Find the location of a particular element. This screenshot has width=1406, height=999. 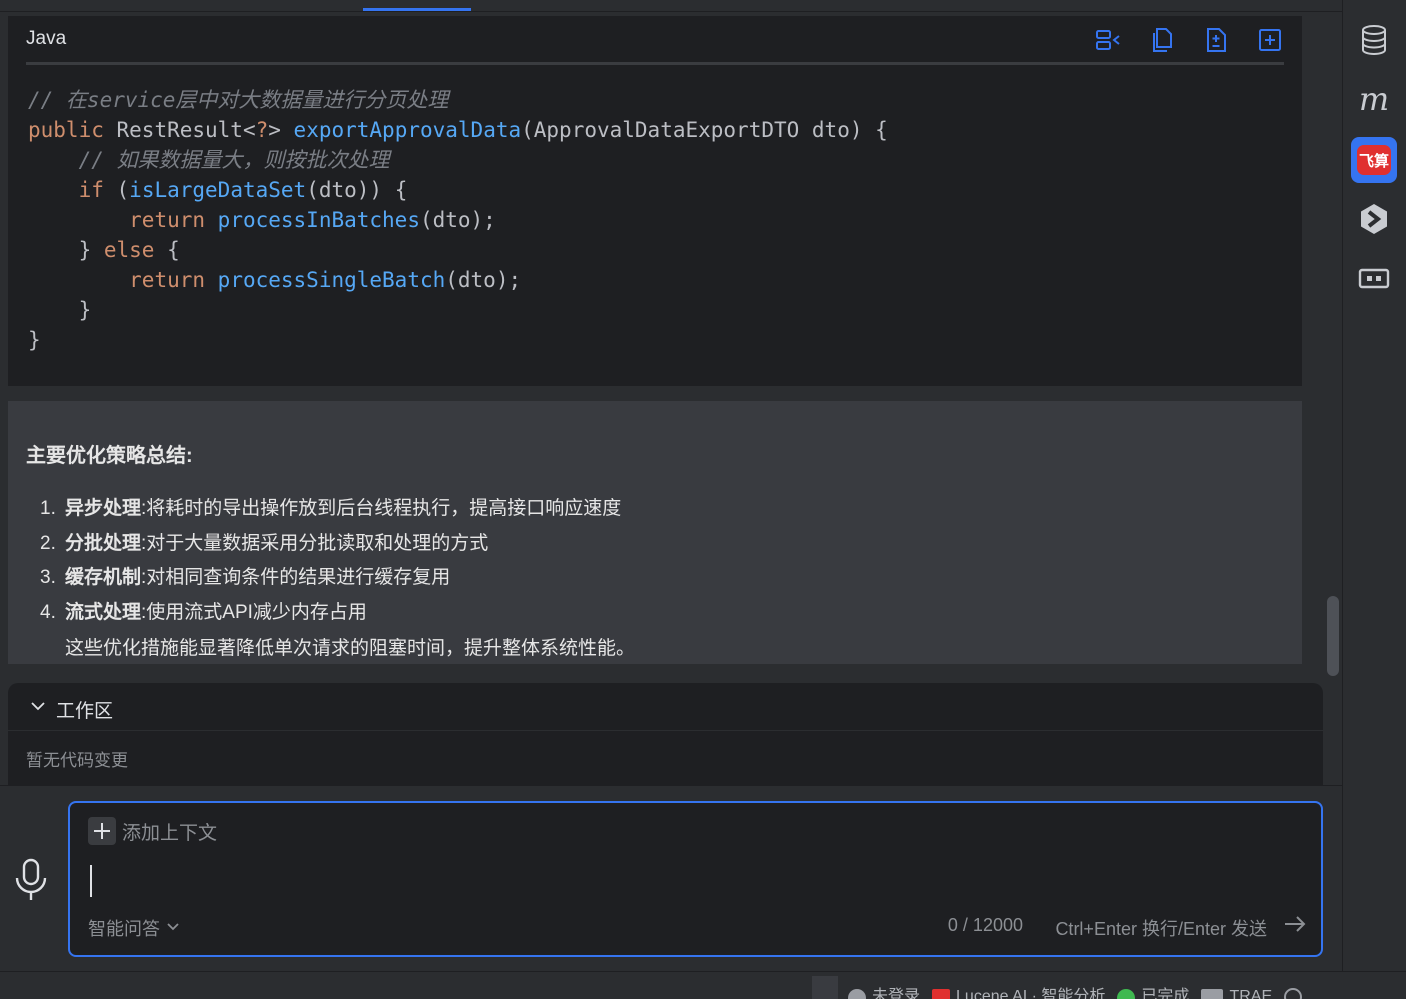

status-bar: 未登录 Lucene AI · 智能分析 已完成 TRAE is located at coordinates (703, 985).